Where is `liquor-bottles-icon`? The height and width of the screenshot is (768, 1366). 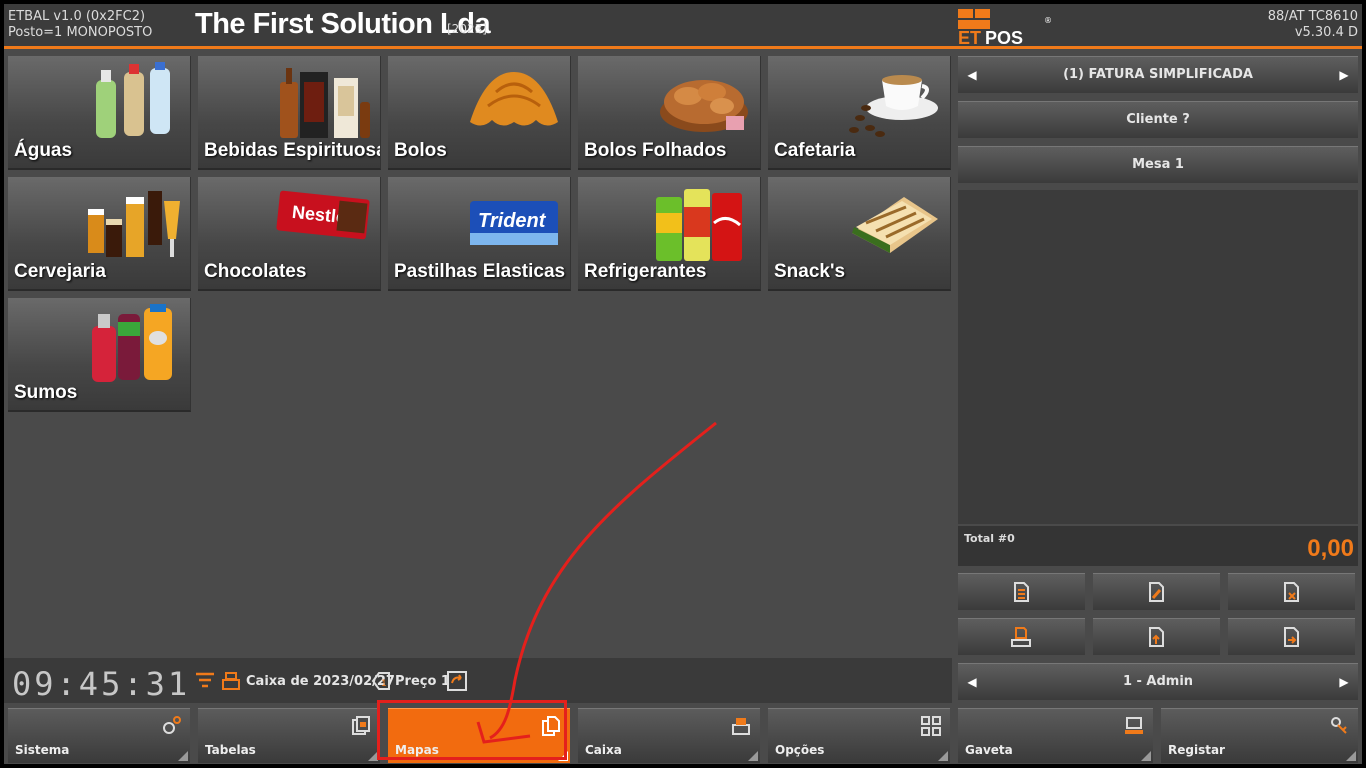
liquor-bottles-icon is located at coordinates (325, 103).